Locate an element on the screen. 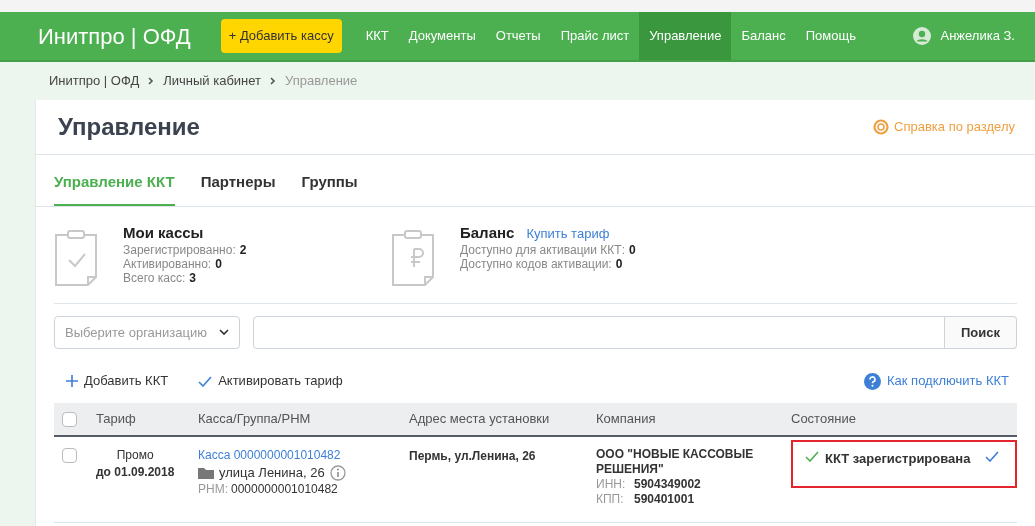  page-title: Управление is located at coordinates (129, 127).